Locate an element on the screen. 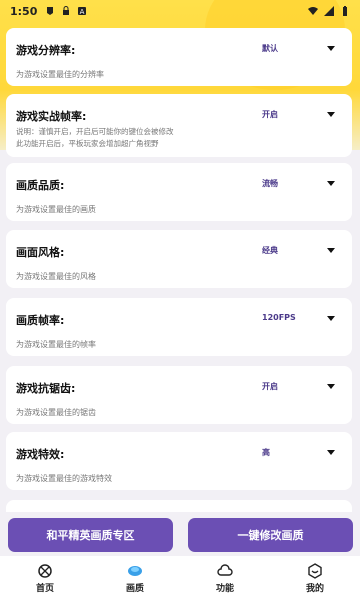 The image size is (360, 600). setting-desc: 为游戏设置最佳的锯齿 is located at coordinates (56, 412).